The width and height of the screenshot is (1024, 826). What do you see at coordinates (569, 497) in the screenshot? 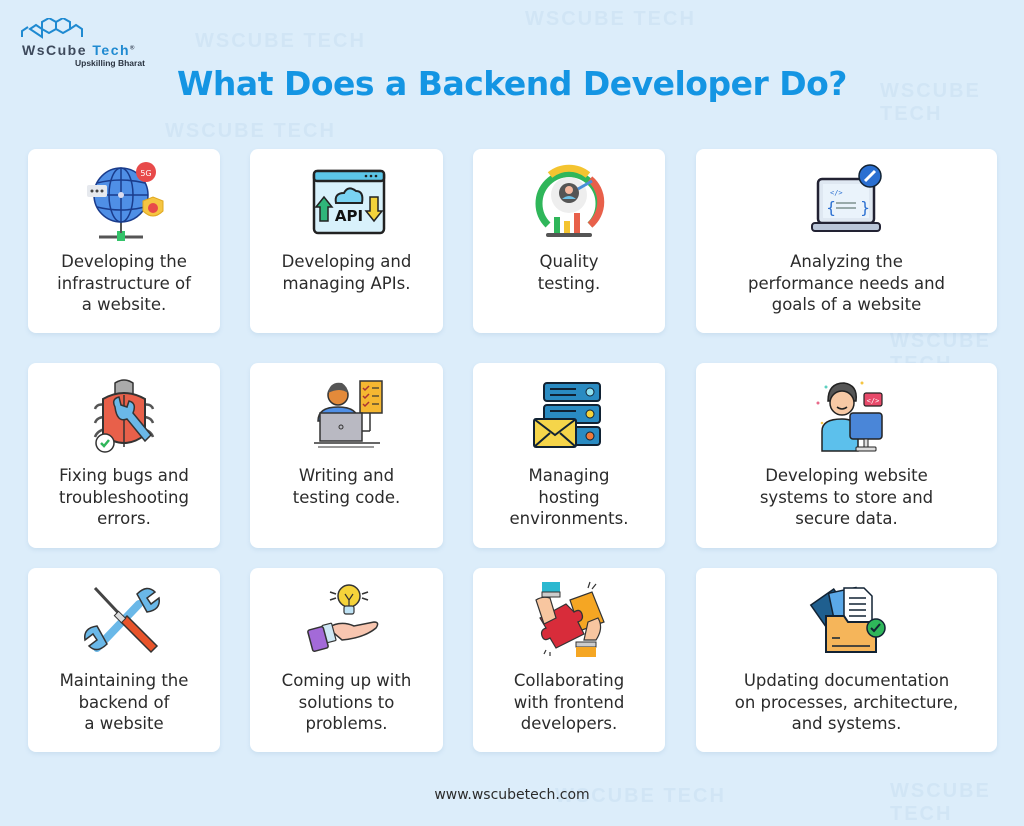
I see `card-label: Managing hosting environments.` at bounding box center [569, 497].